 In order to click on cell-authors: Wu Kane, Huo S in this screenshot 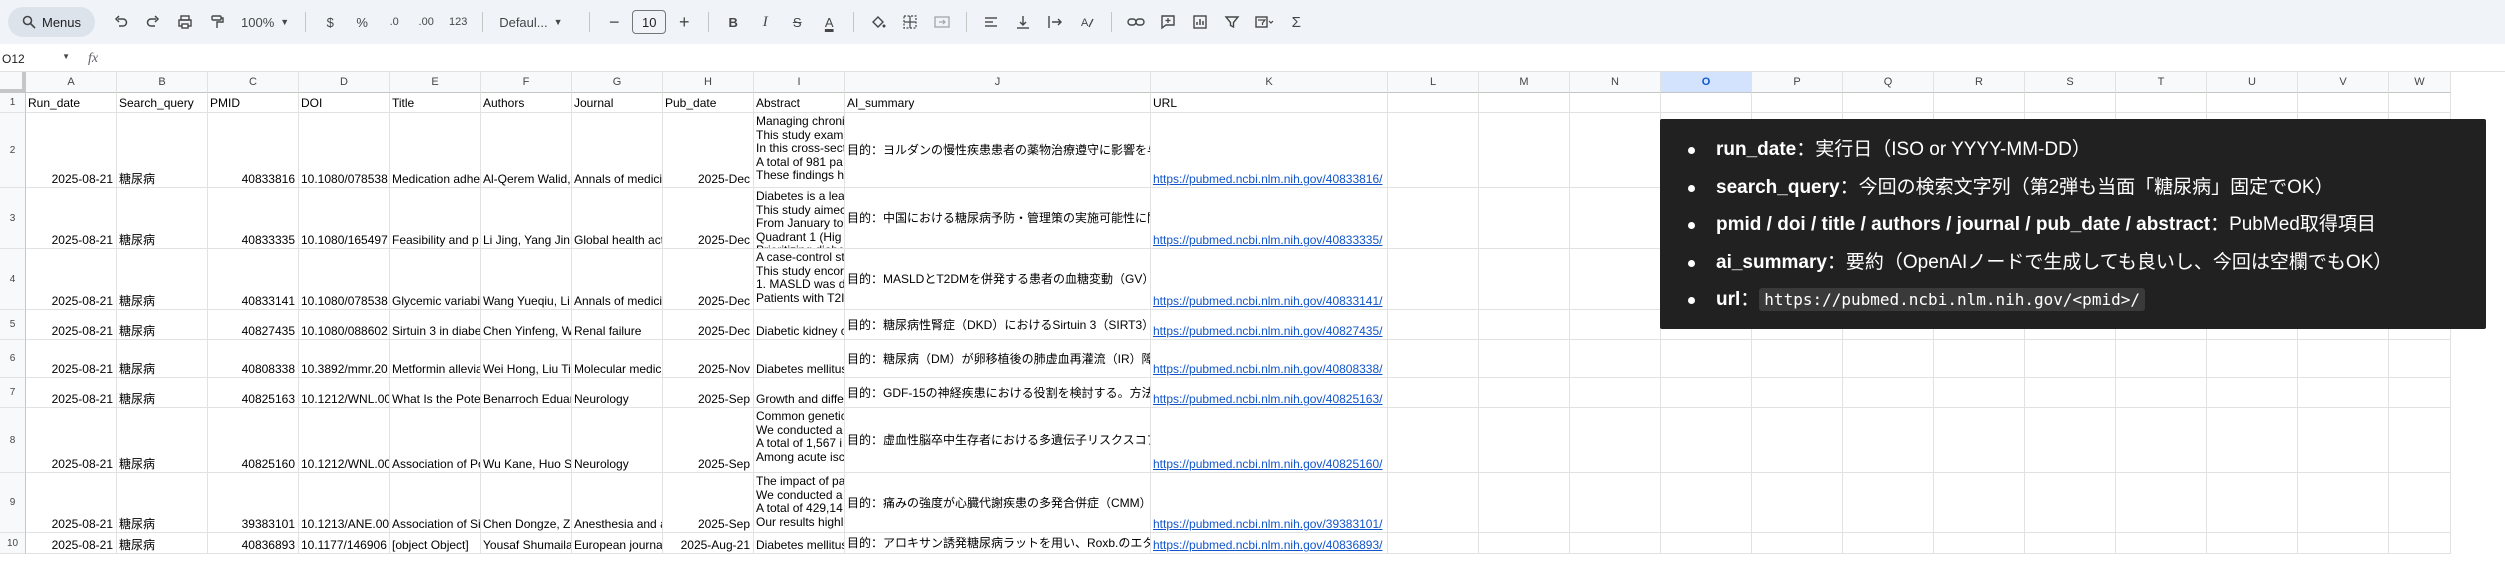, I will do `click(526, 440)`.